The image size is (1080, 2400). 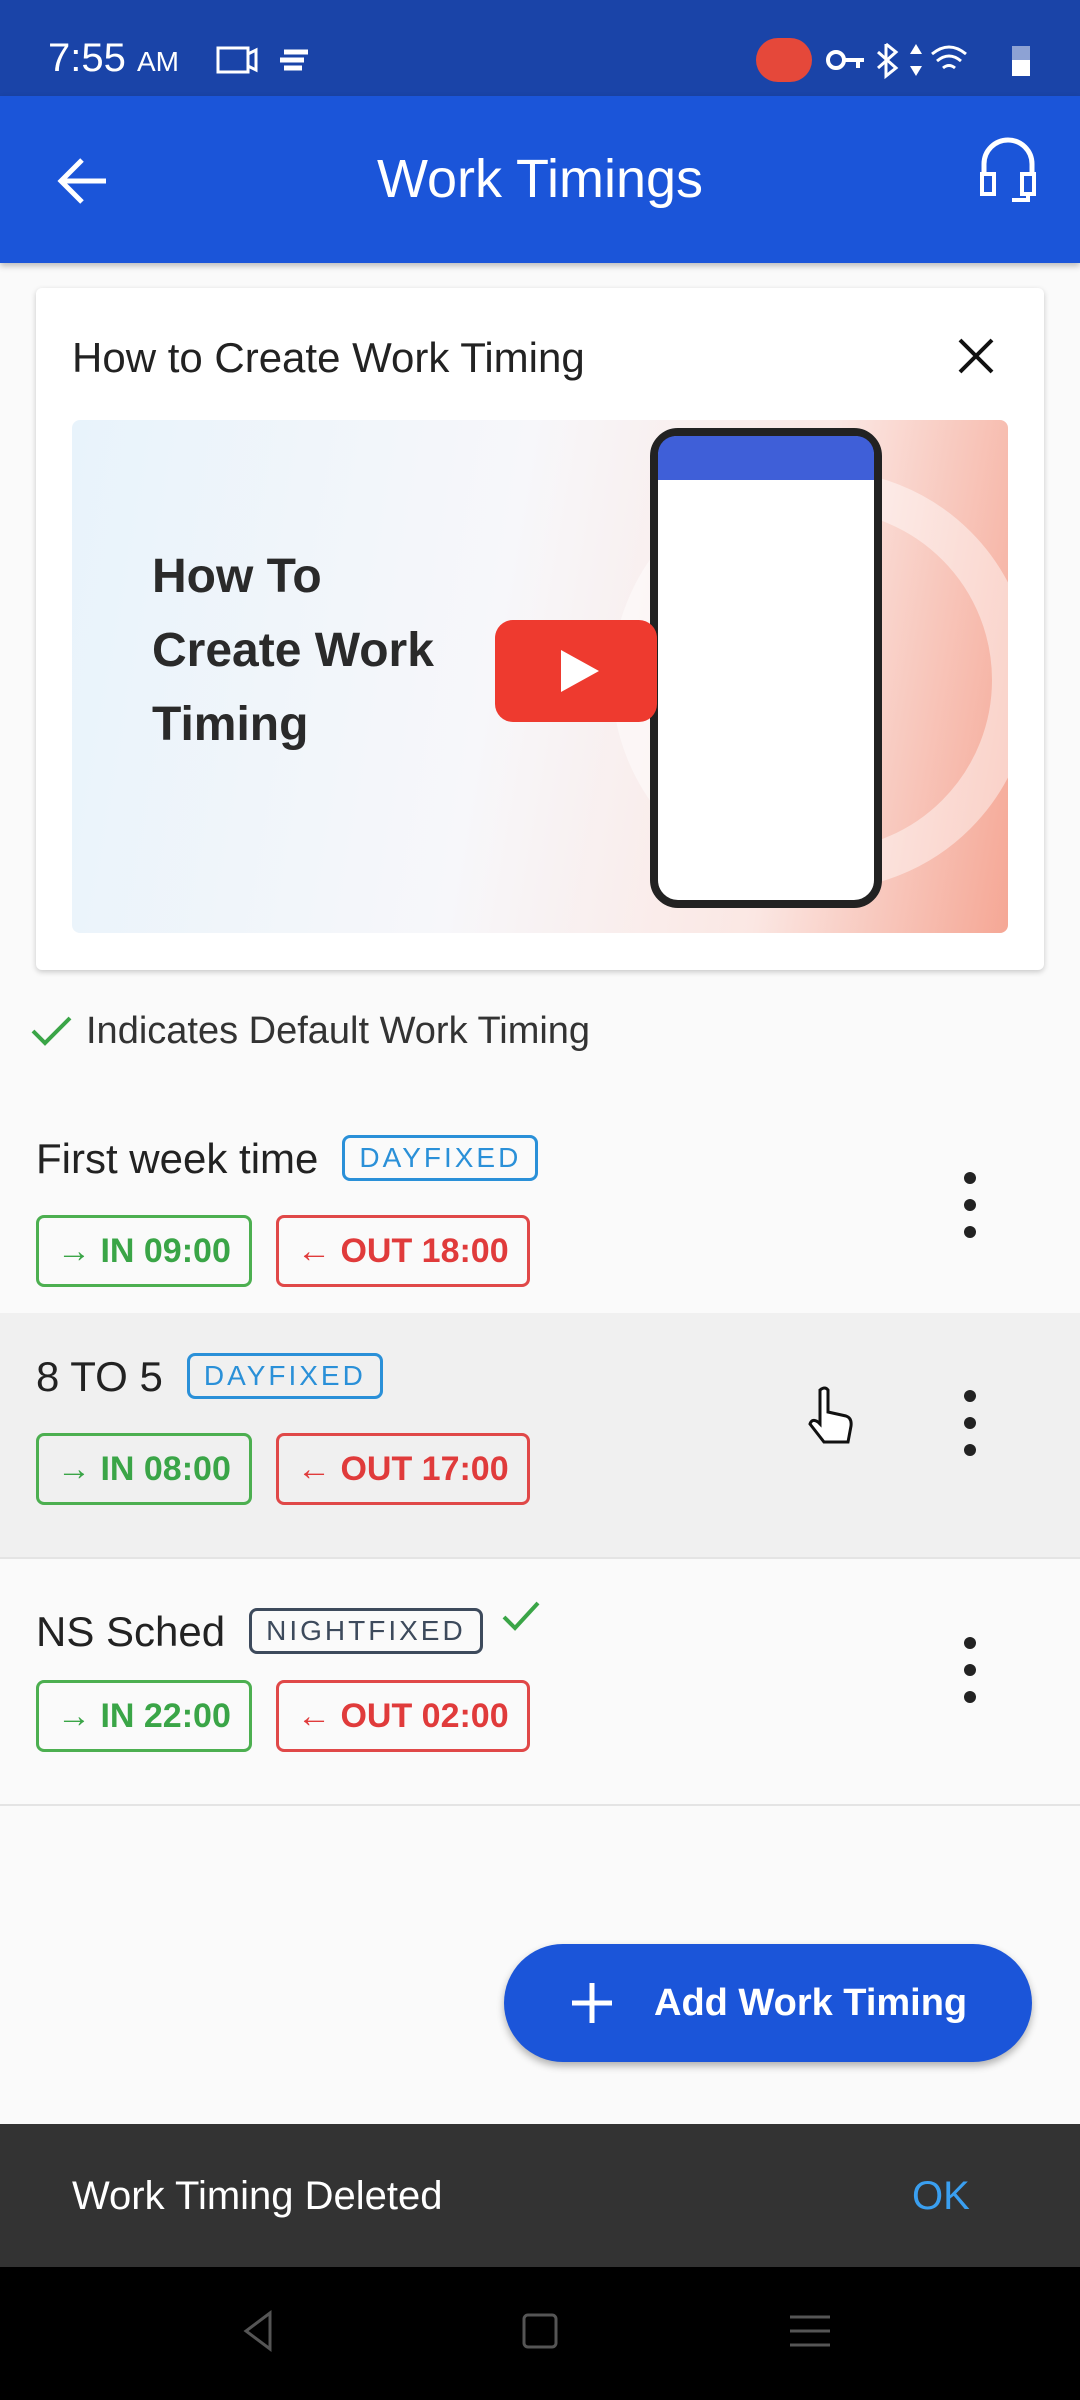 What do you see at coordinates (144, 1469) in the screenshot?
I see `in-time-chip: → IN 08:00` at bounding box center [144, 1469].